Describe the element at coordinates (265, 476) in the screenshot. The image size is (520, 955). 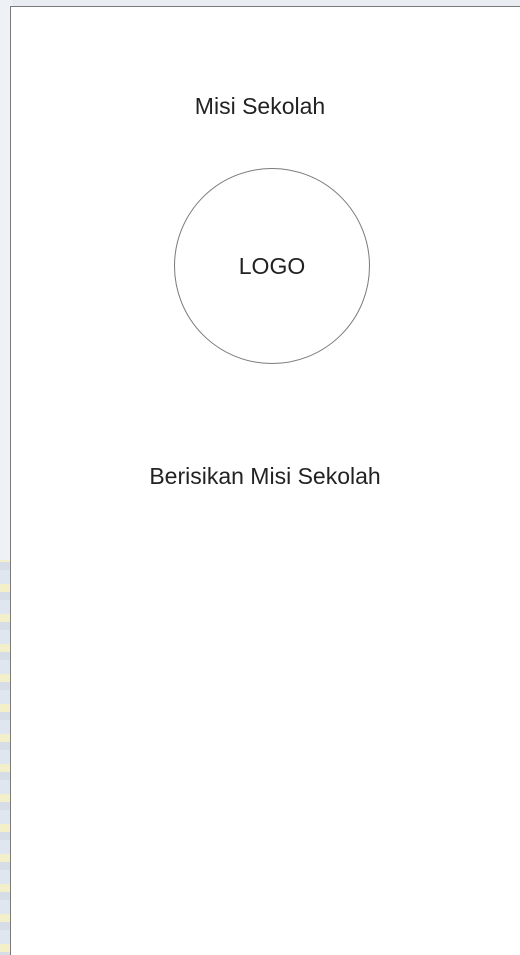
I see `mission-content-text: Berisikan Misi Sekolah` at that location.